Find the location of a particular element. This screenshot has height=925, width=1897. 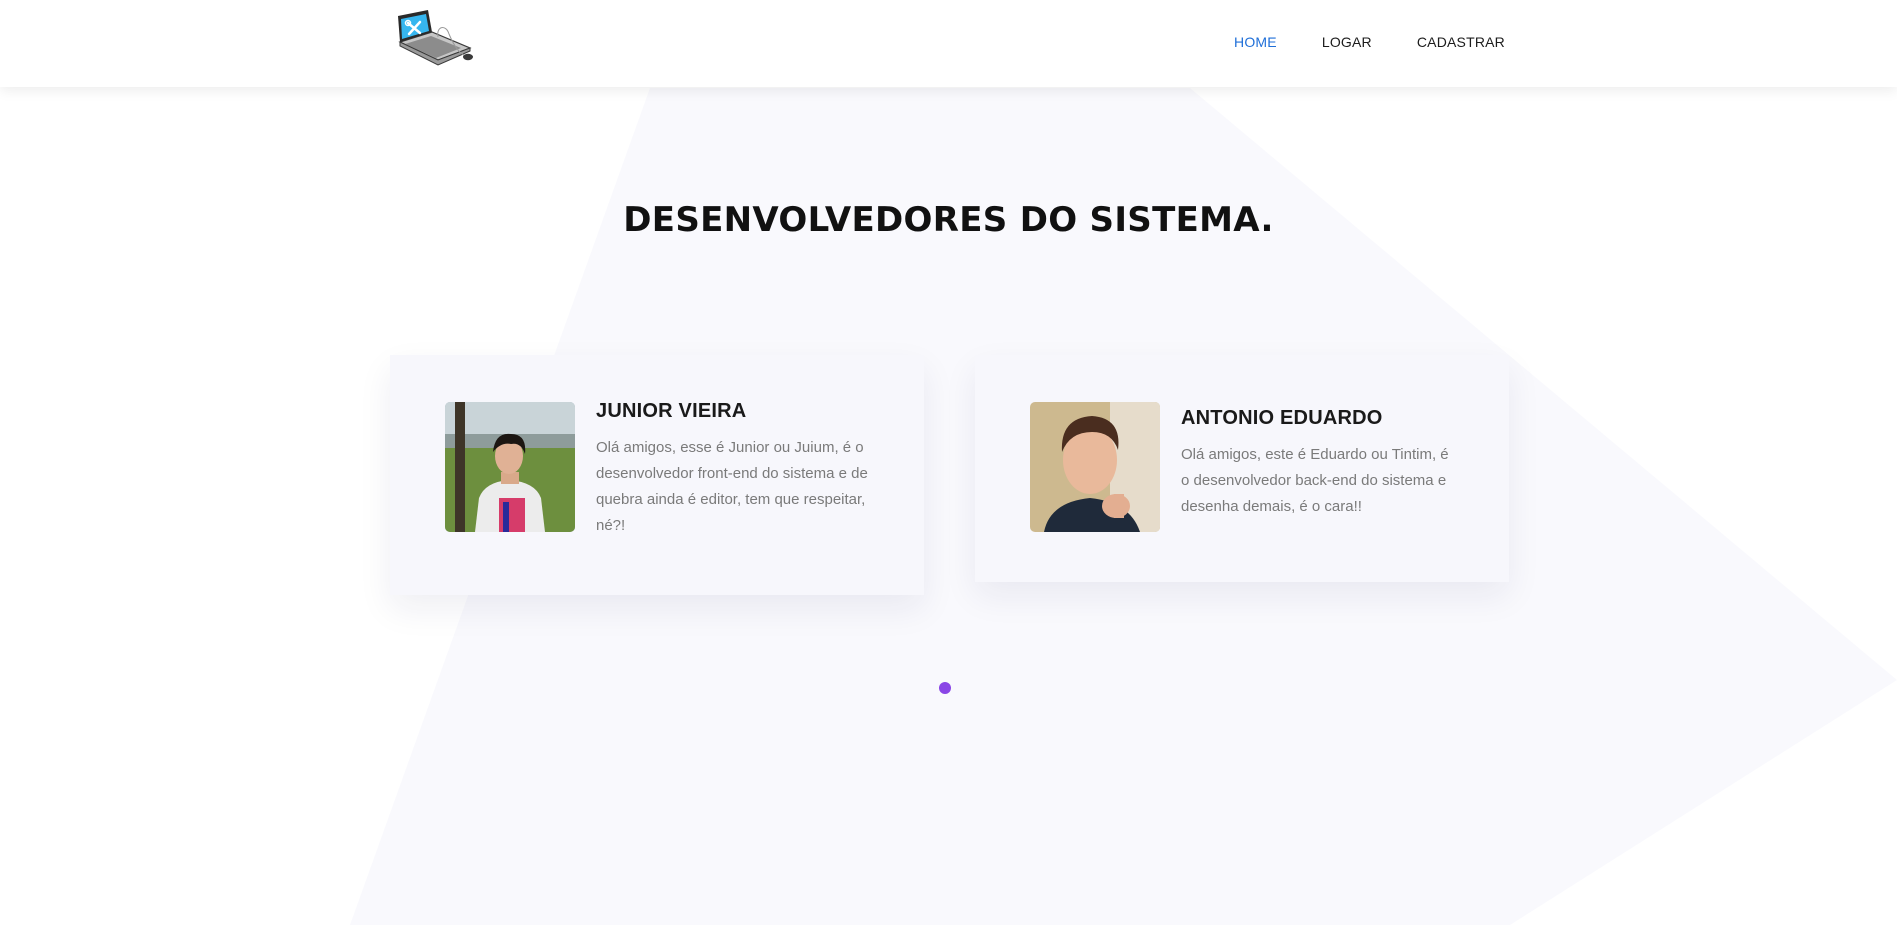

laptop-tools-logo-icon is located at coordinates (435, 43).